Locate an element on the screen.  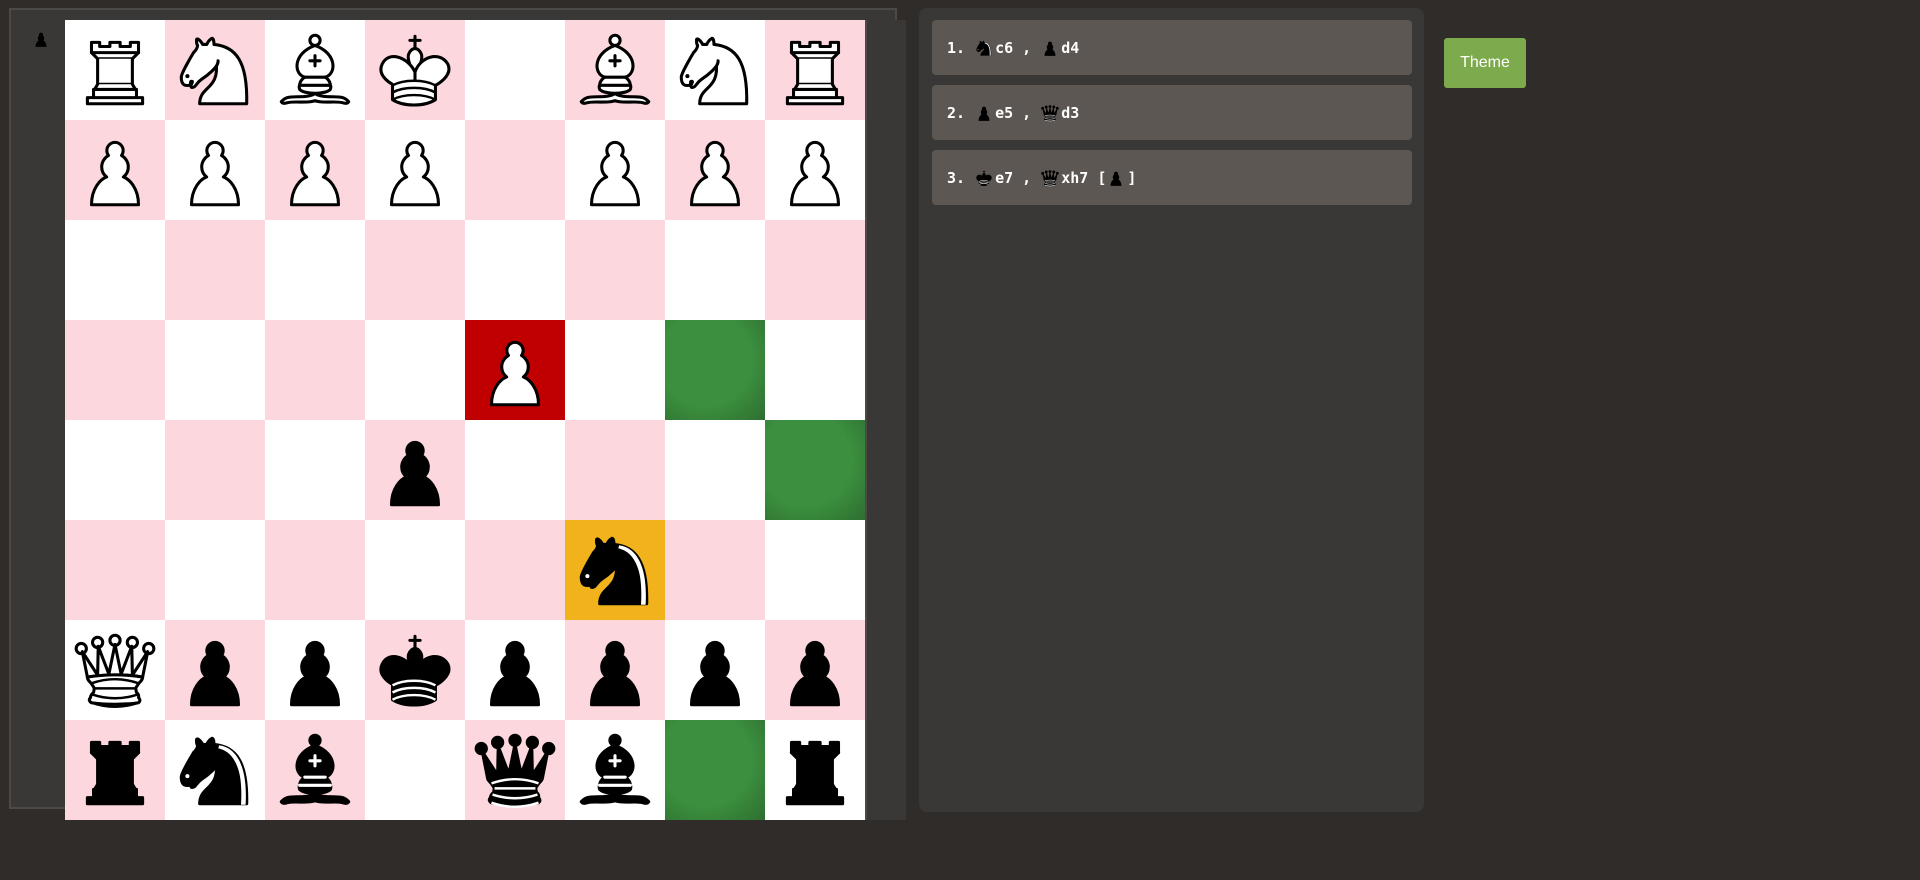
black-king-icon is located at coordinates (415, 670).